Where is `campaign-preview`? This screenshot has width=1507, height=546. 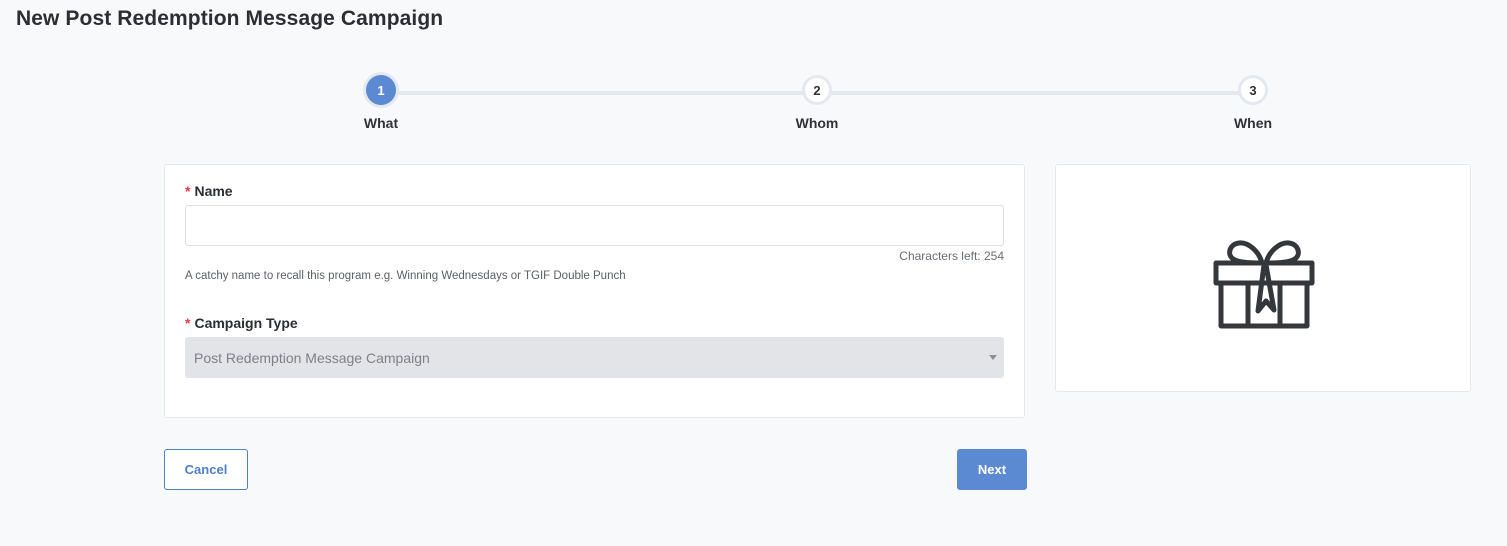 campaign-preview is located at coordinates (1263, 278).